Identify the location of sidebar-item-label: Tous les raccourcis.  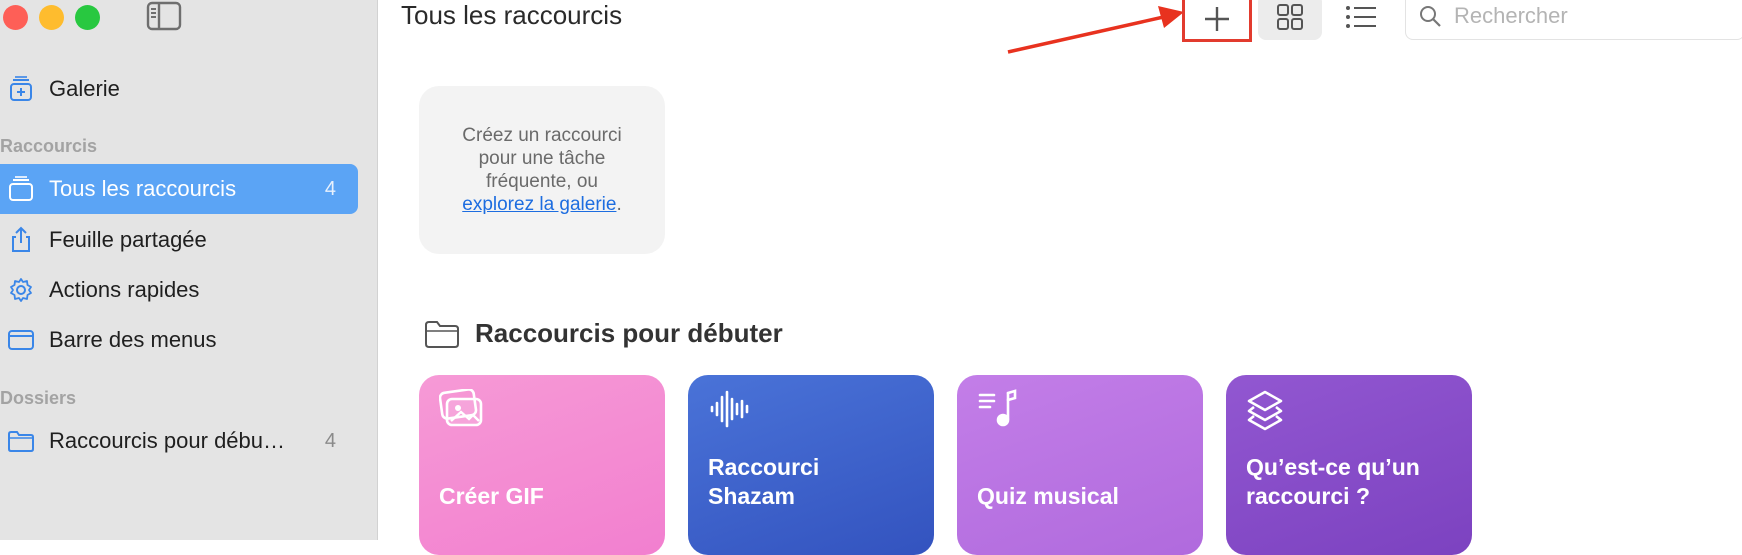
(143, 188).